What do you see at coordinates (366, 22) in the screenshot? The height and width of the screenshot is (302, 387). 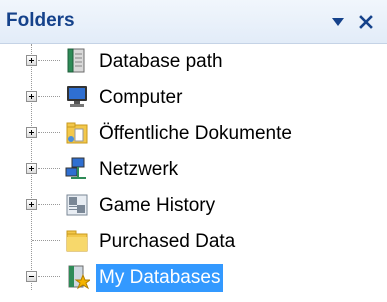 I see `close-icon` at bounding box center [366, 22].